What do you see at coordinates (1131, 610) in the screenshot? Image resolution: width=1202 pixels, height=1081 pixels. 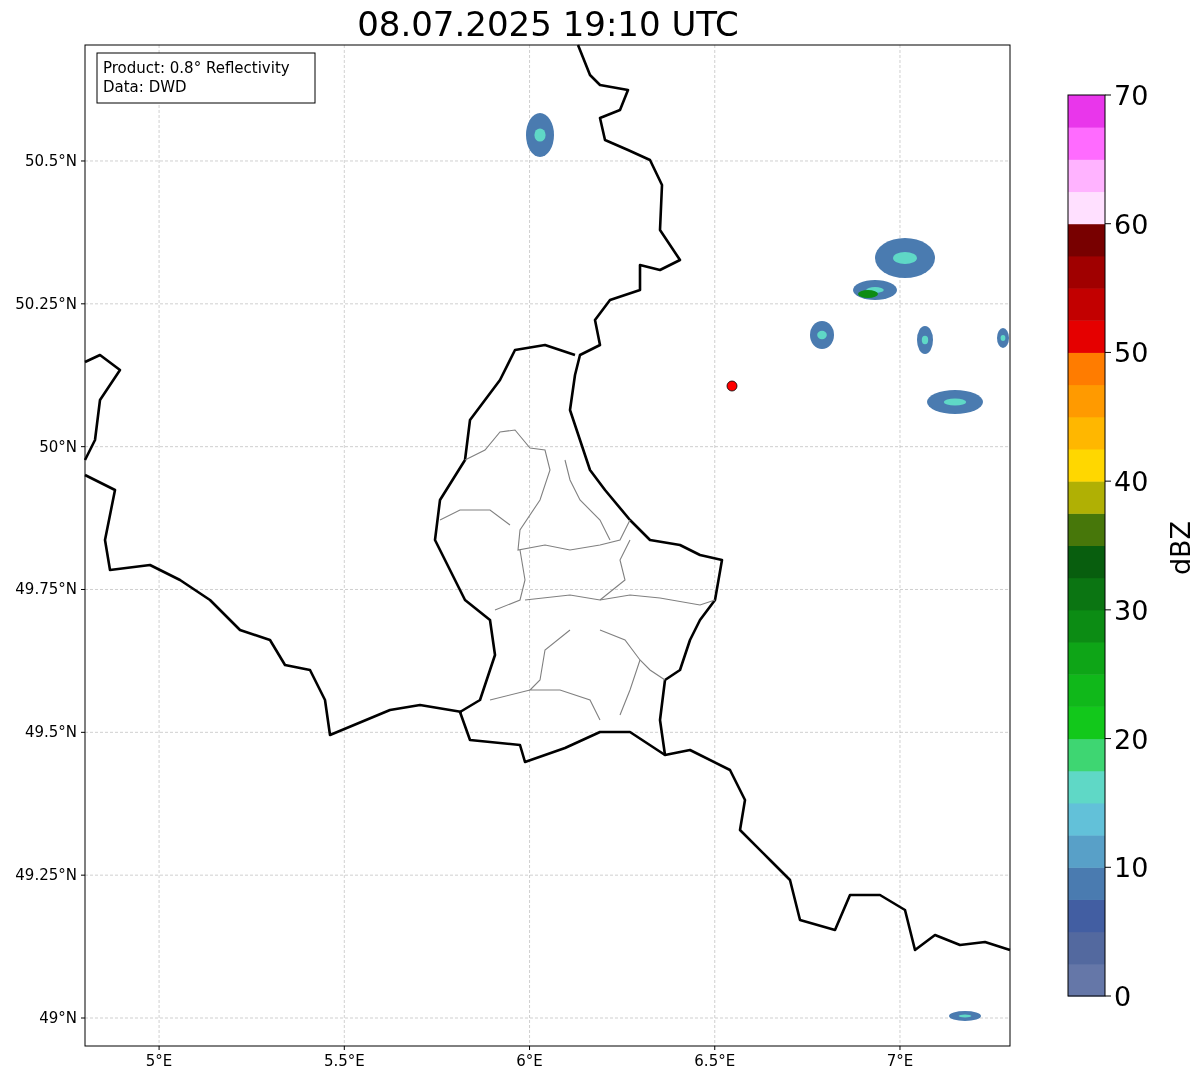 I see `colorbar-tick-label: 30` at bounding box center [1131, 610].